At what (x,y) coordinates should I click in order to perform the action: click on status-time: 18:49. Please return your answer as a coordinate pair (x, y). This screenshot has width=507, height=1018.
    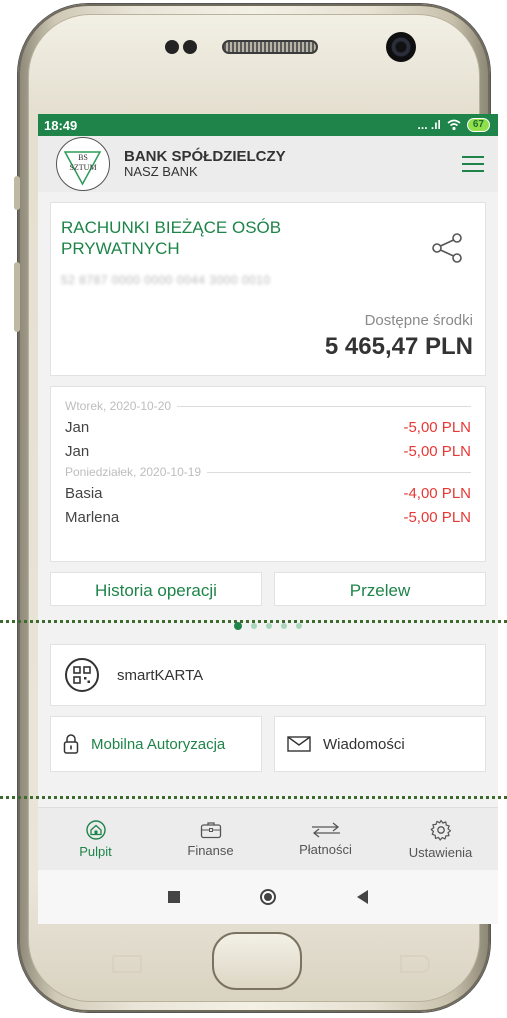
    Looking at the image, I should click on (61, 125).